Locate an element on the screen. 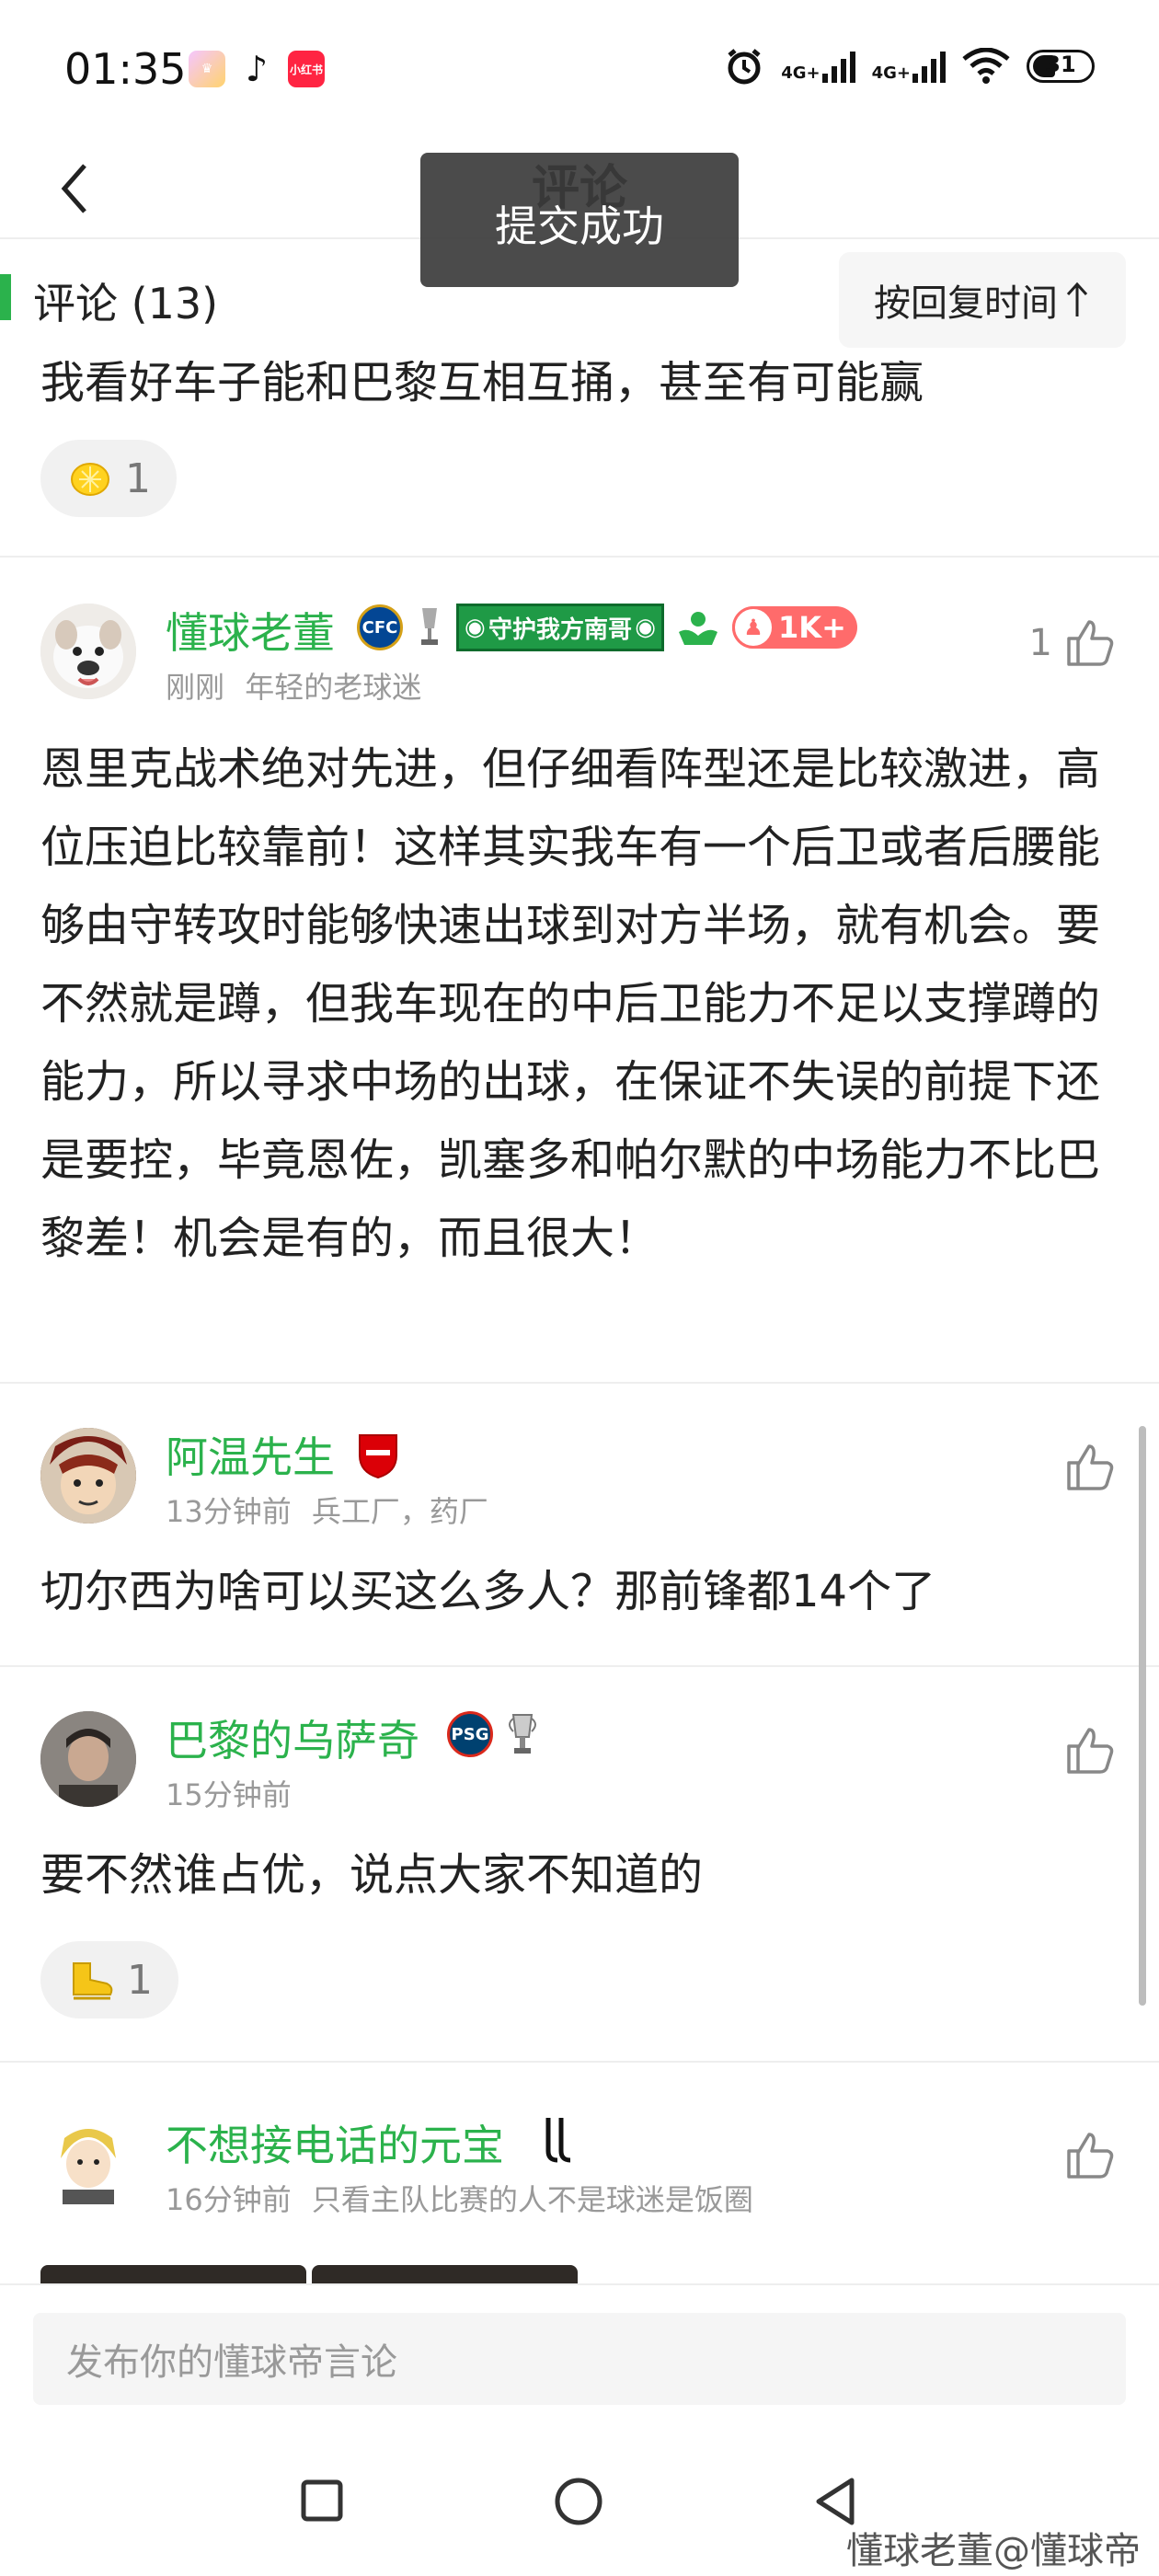 The image size is (1159, 2576). arsenal-badge-icon is located at coordinates (378, 1457).